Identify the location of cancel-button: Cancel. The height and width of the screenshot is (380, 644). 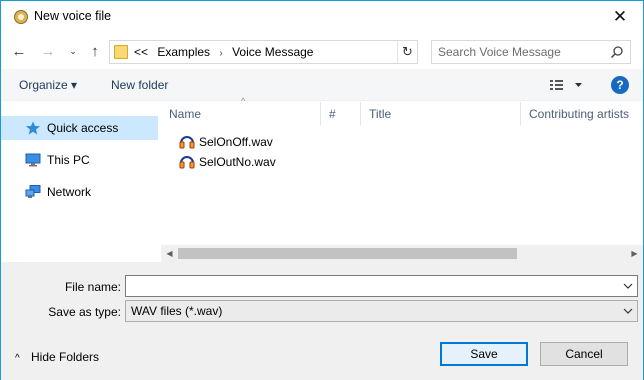
(584, 354).